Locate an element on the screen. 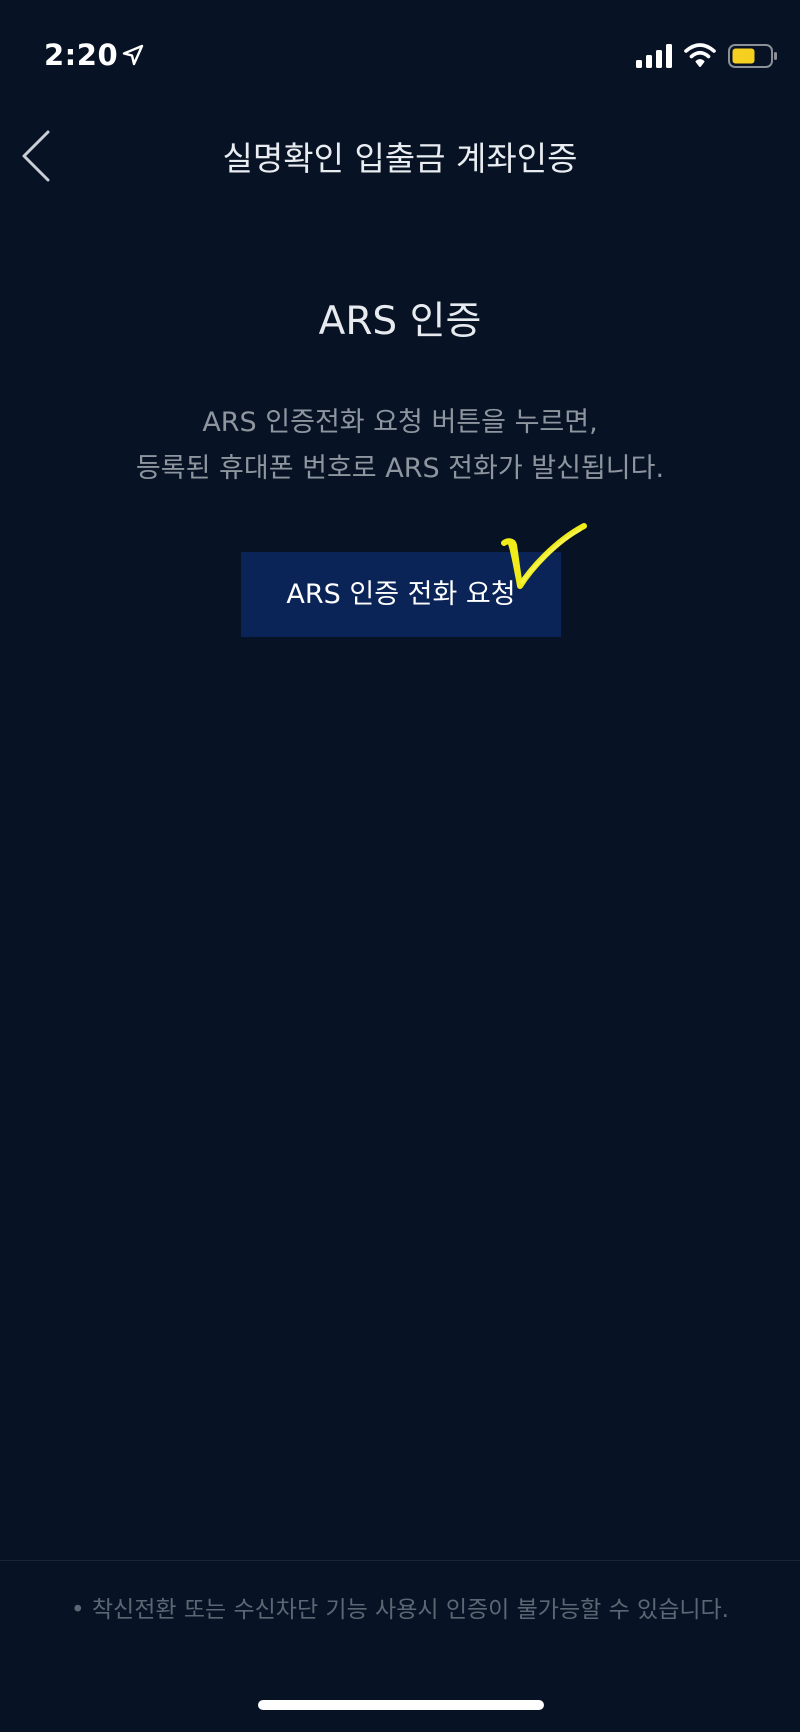 Image resolution: width=800 pixels, height=1732 pixels. ars-call-request-button: ARS 인증 전화 요청 is located at coordinates (401, 594).